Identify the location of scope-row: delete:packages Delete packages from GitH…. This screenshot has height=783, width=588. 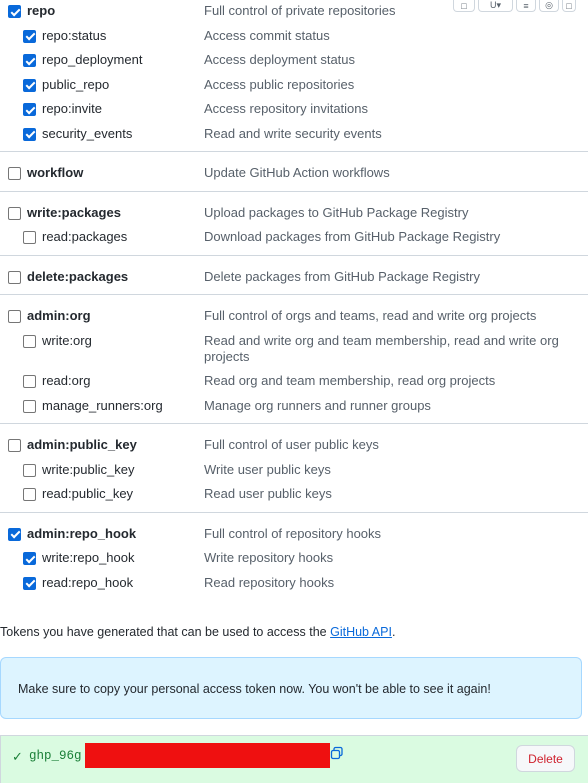
(294, 278).